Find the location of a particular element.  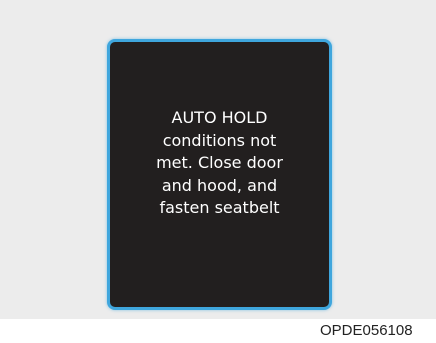

message-line-1: AUTO HOLD is located at coordinates (219, 117).